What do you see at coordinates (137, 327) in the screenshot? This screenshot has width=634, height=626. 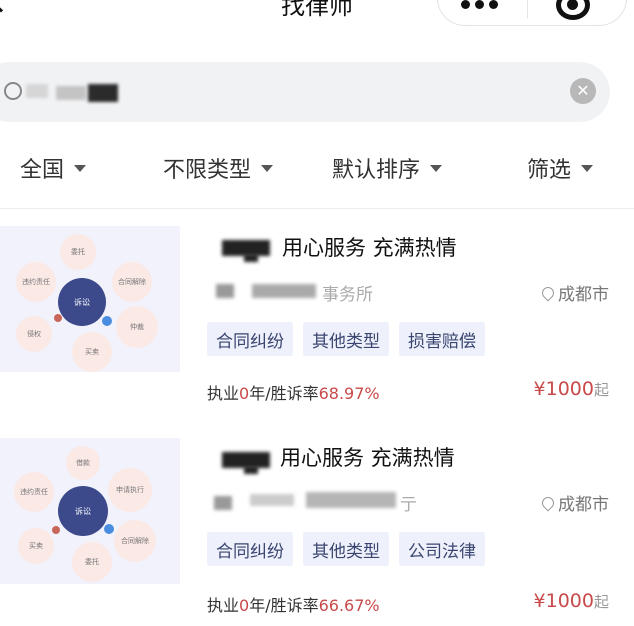 I see `thumb-node: 仲裁` at bounding box center [137, 327].